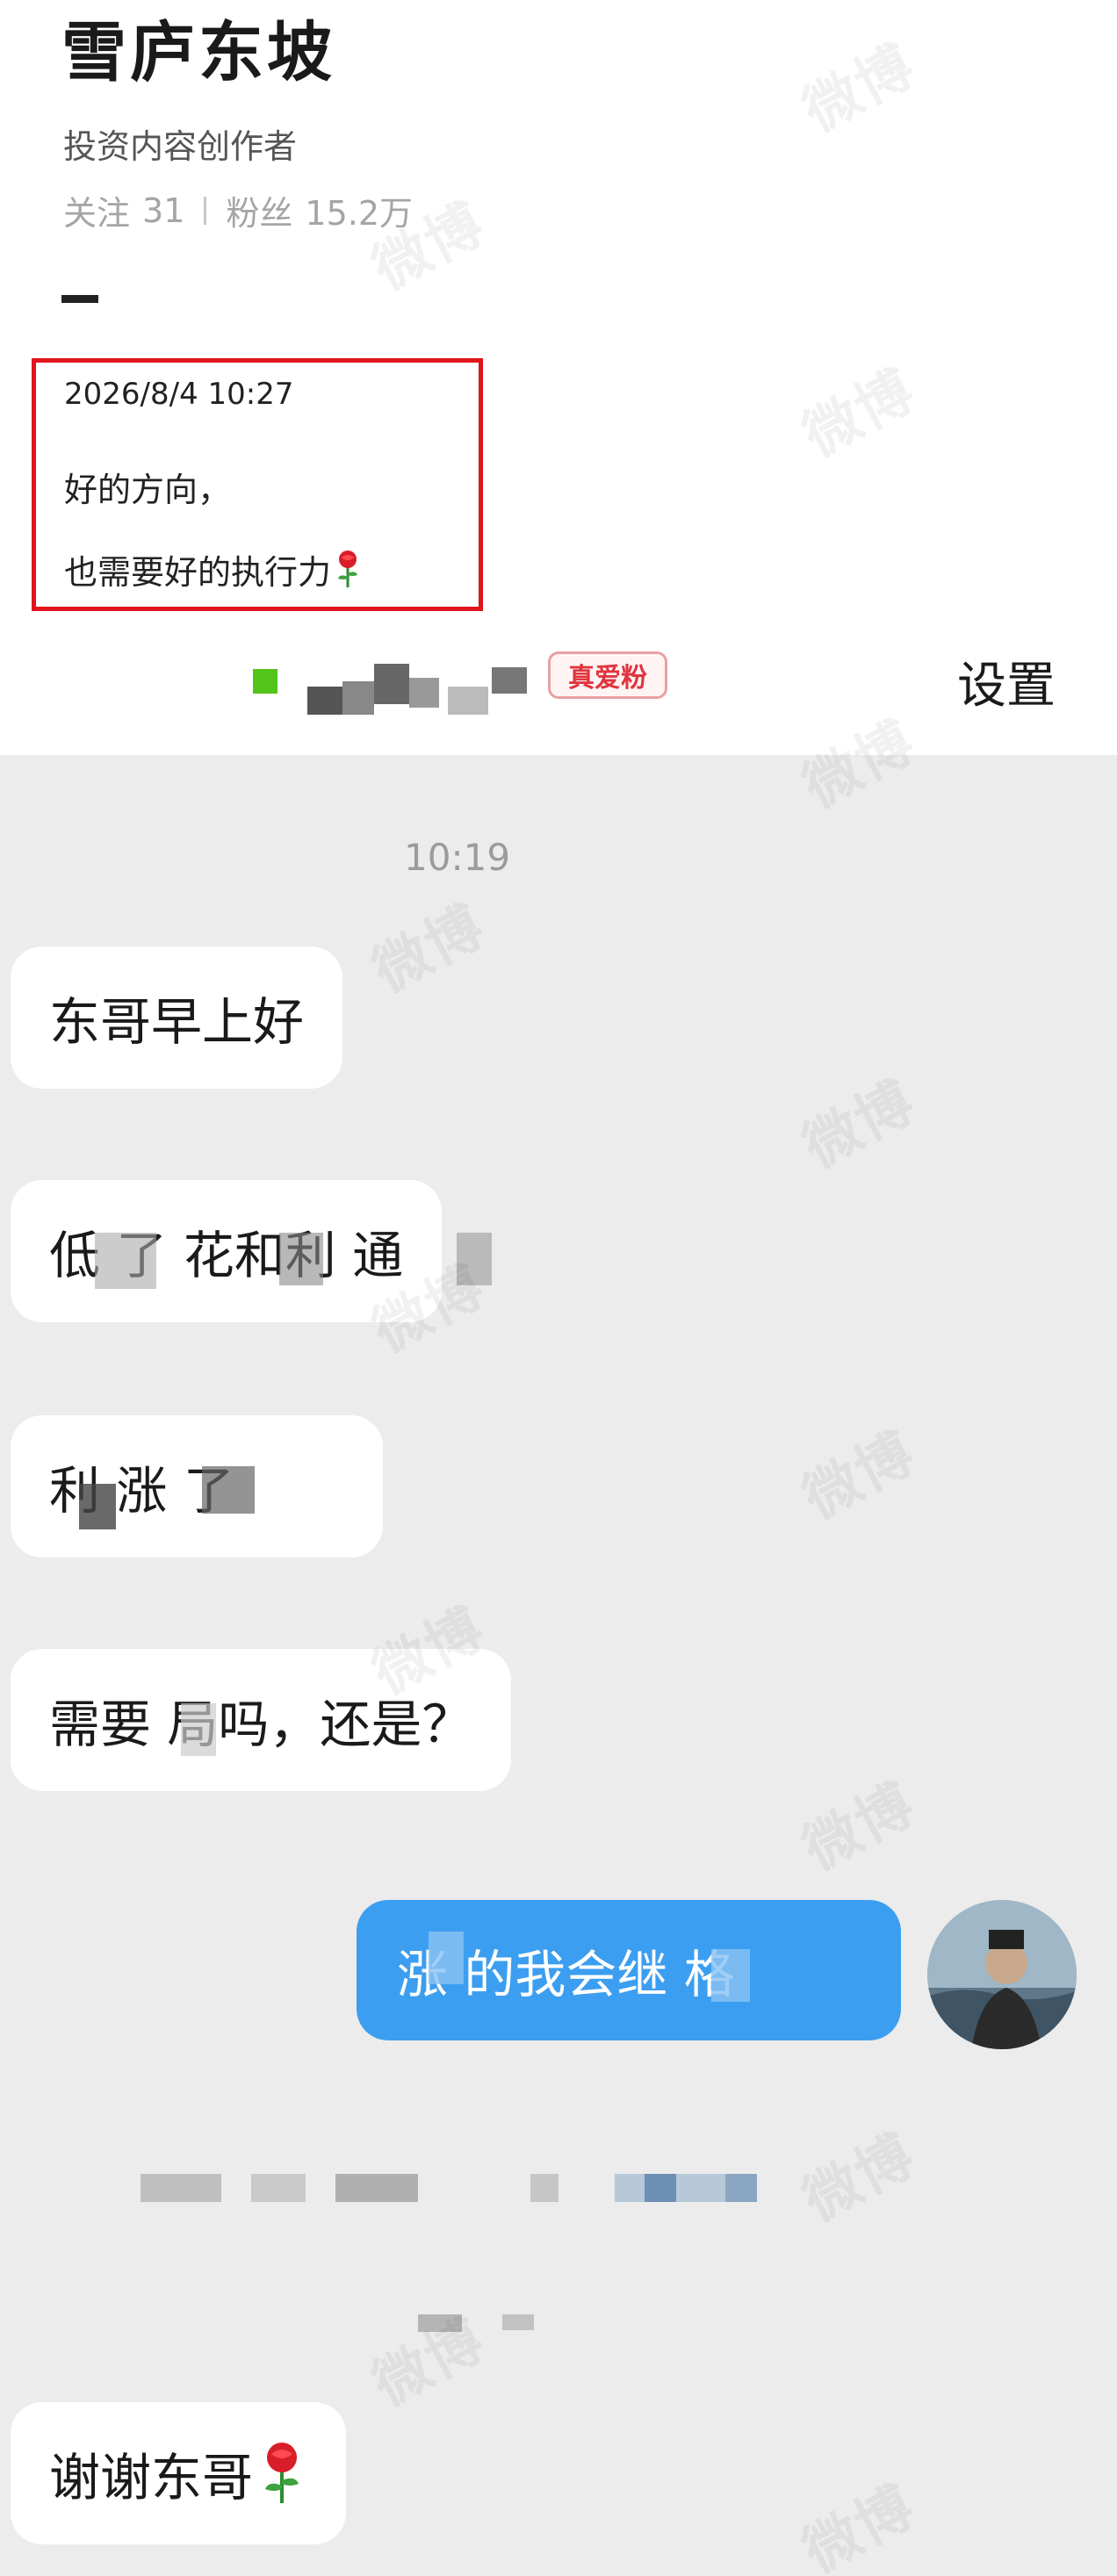  Describe the element at coordinates (151, 2478) in the screenshot. I see `message-text: 谢谢东哥` at that location.